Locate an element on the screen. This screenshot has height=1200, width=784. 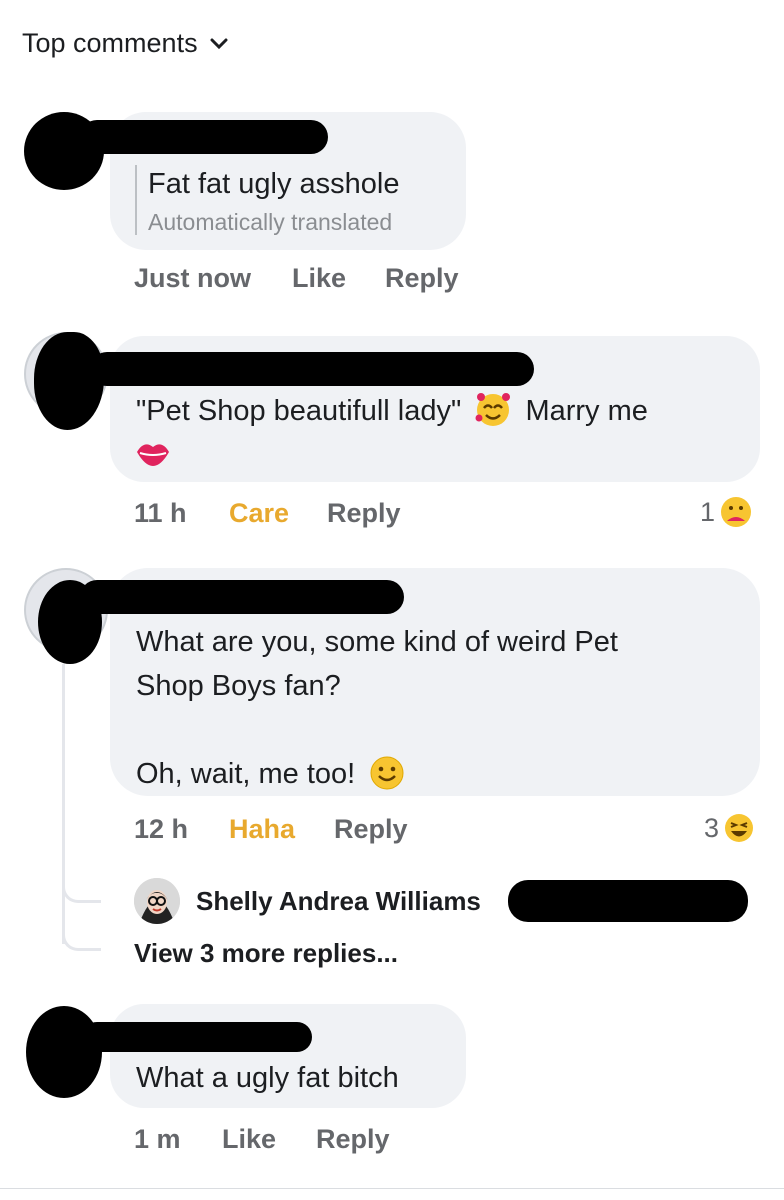
translation-quote-line is located at coordinates (136, 200).